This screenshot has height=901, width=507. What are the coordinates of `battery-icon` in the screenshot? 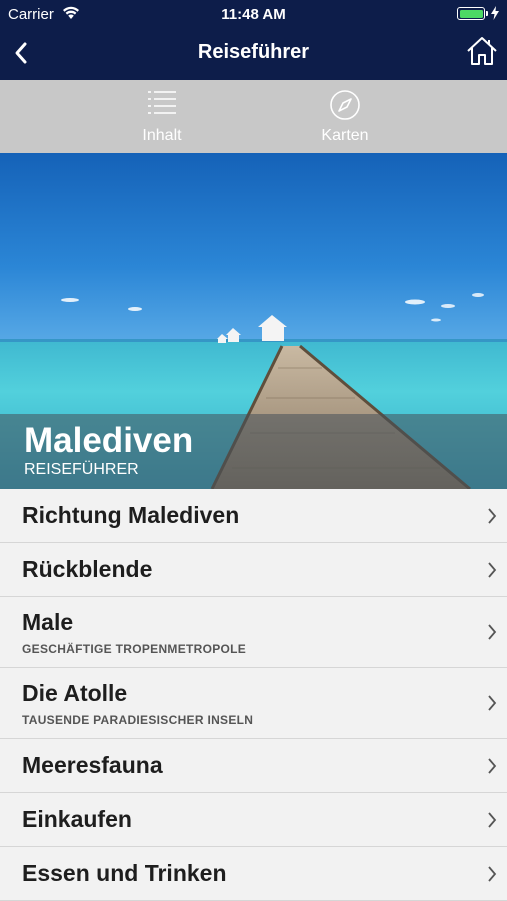 It's located at (472, 13).